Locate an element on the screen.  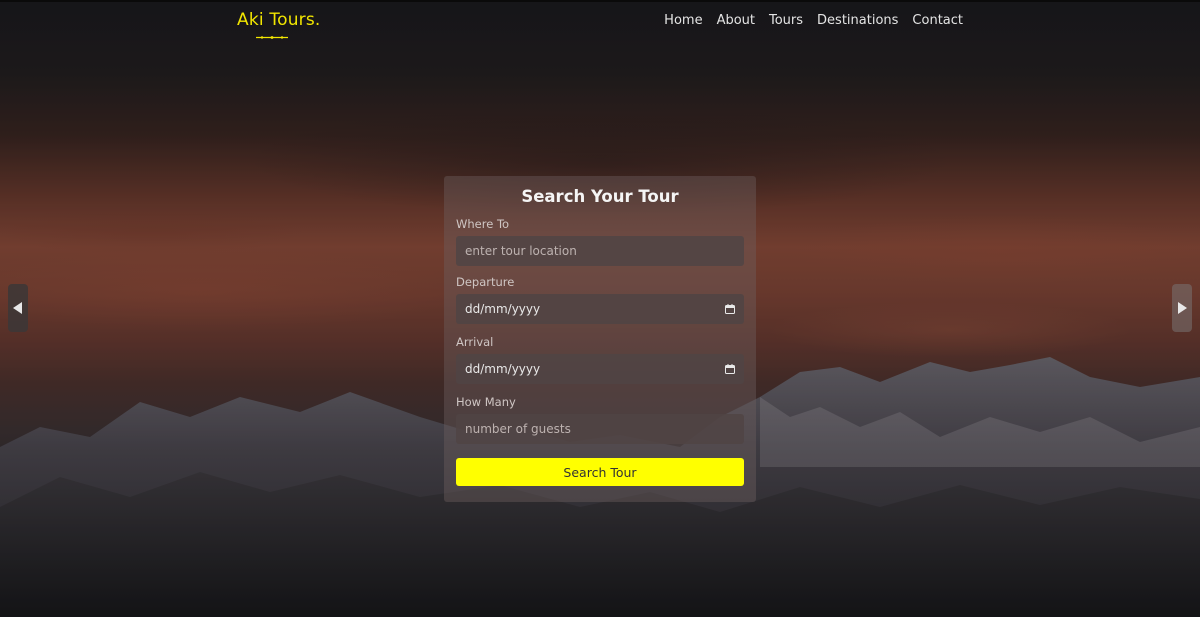
guests-placeholder: number of guests is located at coordinates (518, 429).